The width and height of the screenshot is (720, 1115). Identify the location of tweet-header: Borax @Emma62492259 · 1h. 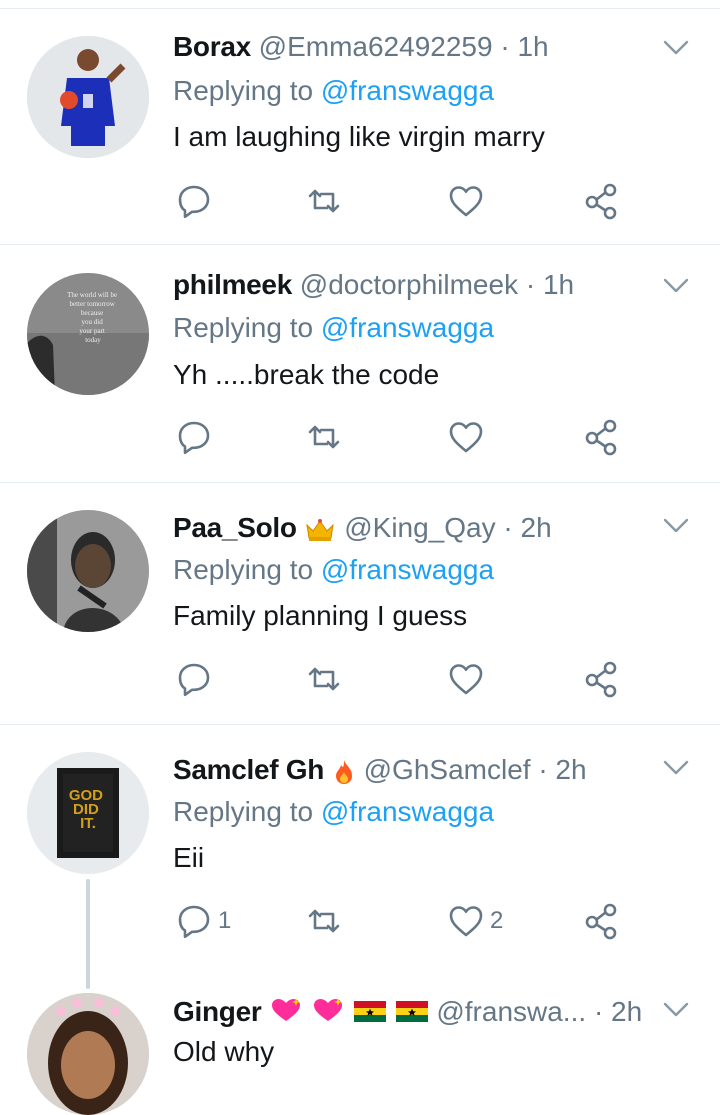
(361, 47).